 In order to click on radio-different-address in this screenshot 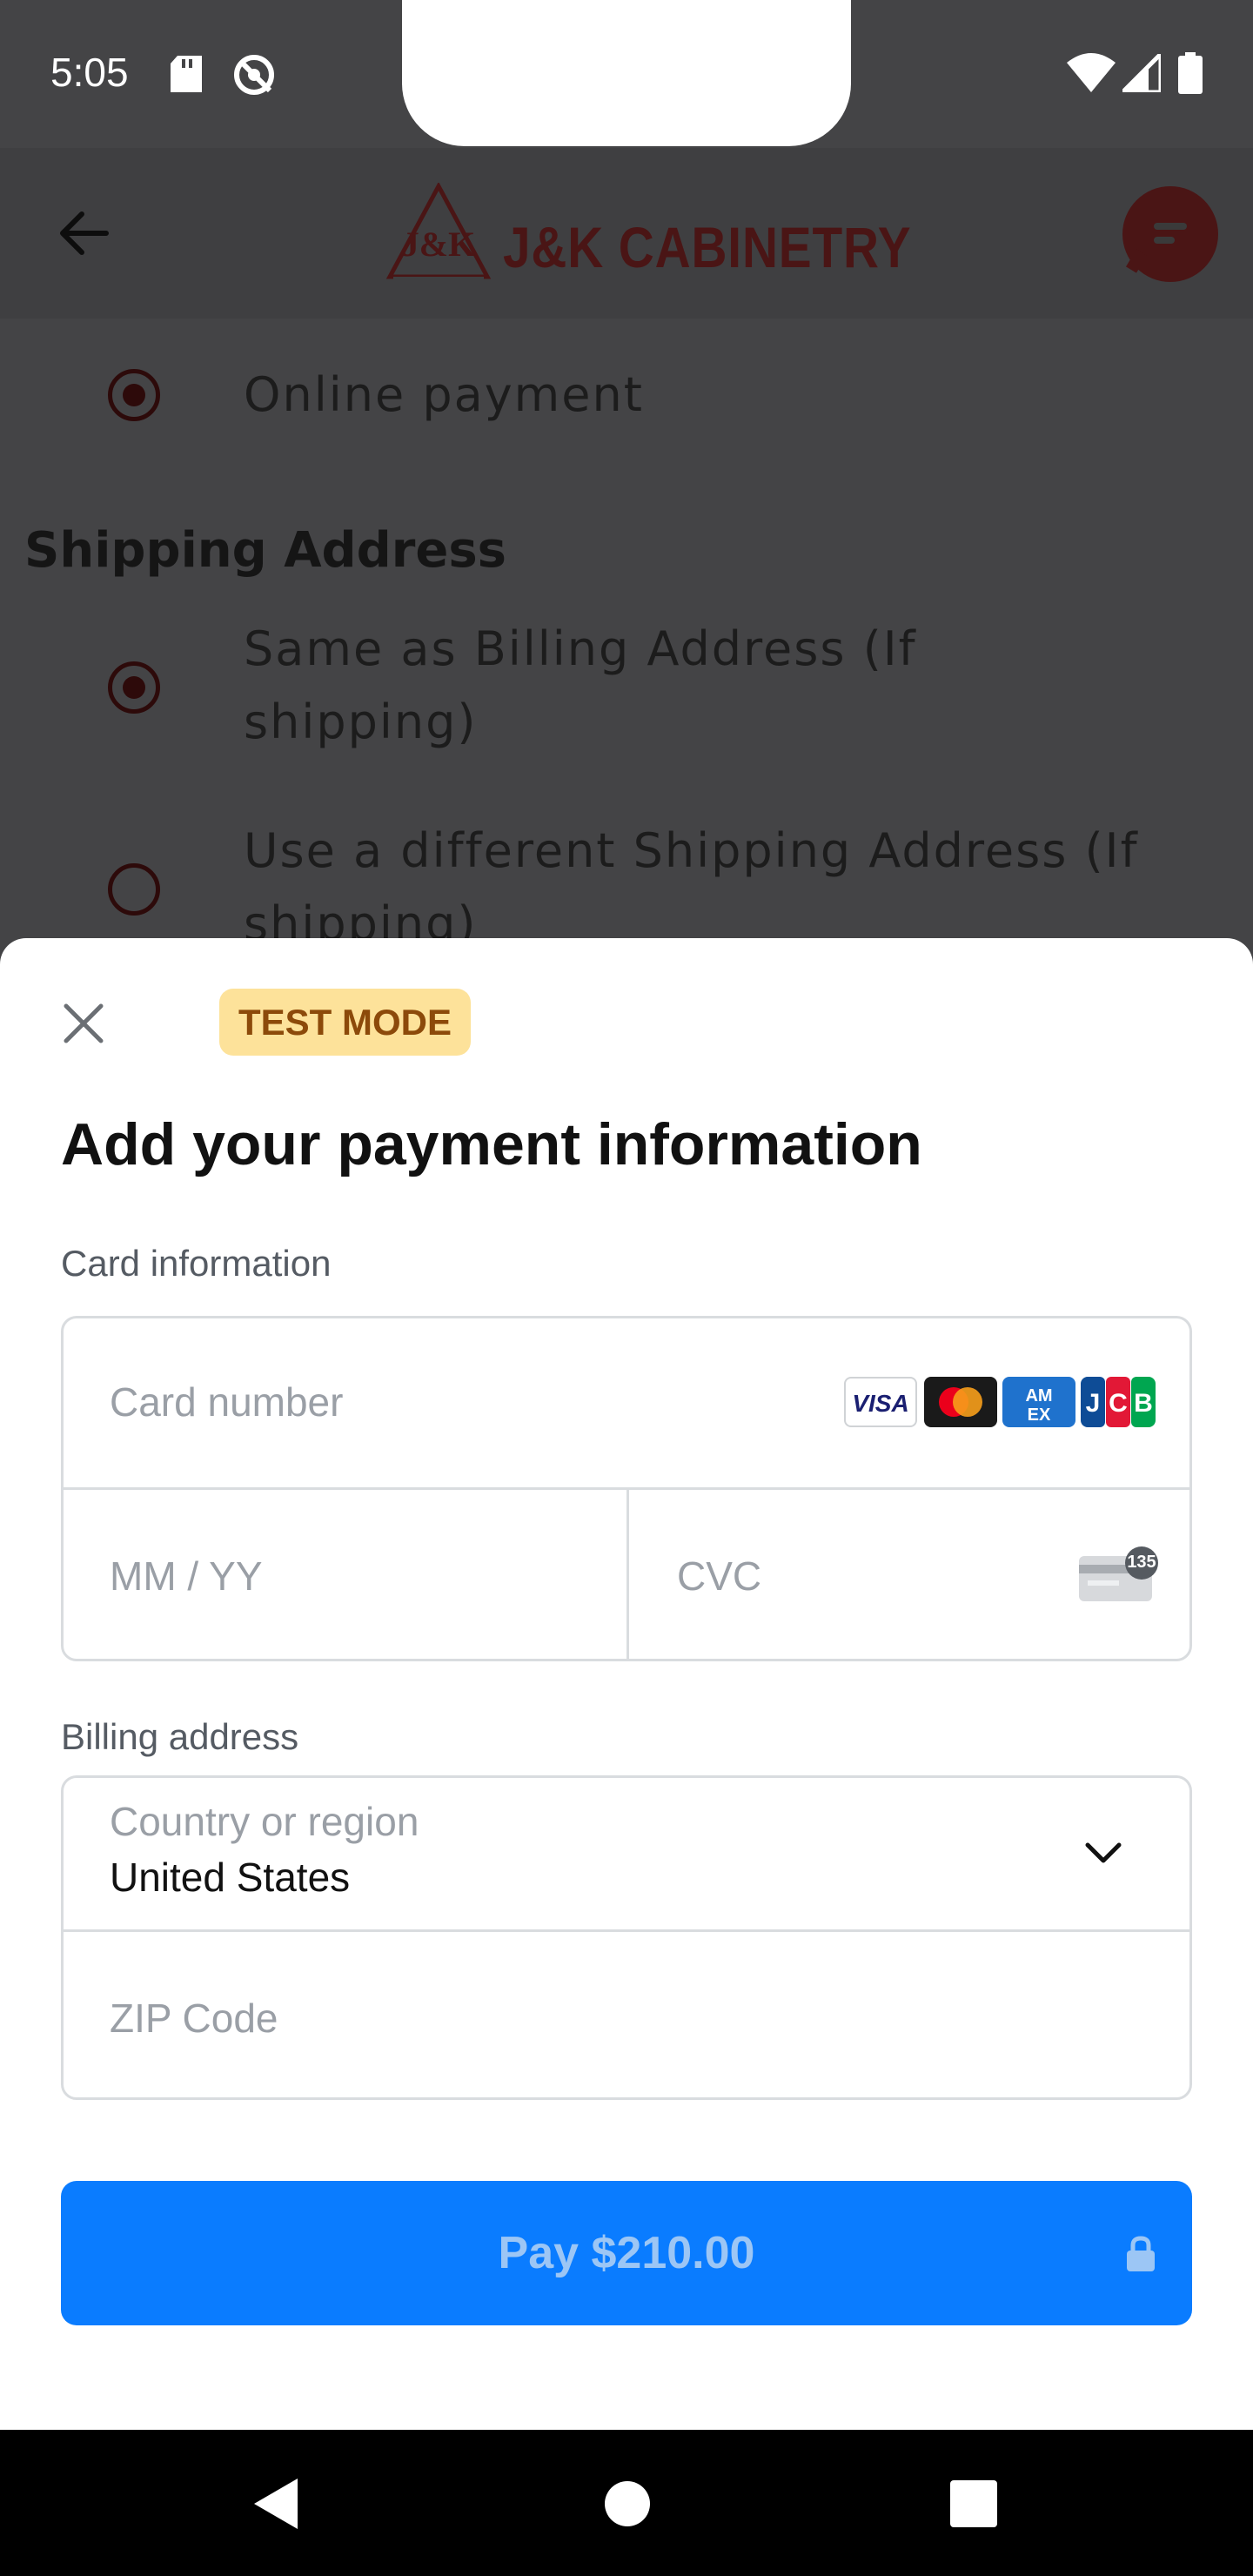, I will do `click(134, 889)`.